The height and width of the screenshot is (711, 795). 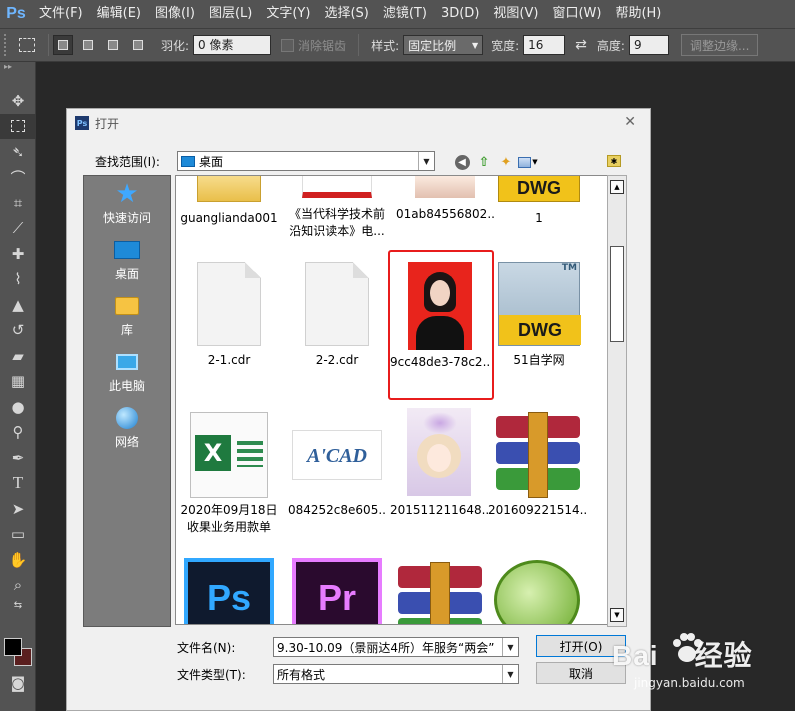 What do you see at coordinates (18, 407) in the screenshot?
I see `blur-tool-icon: ●` at bounding box center [18, 407].